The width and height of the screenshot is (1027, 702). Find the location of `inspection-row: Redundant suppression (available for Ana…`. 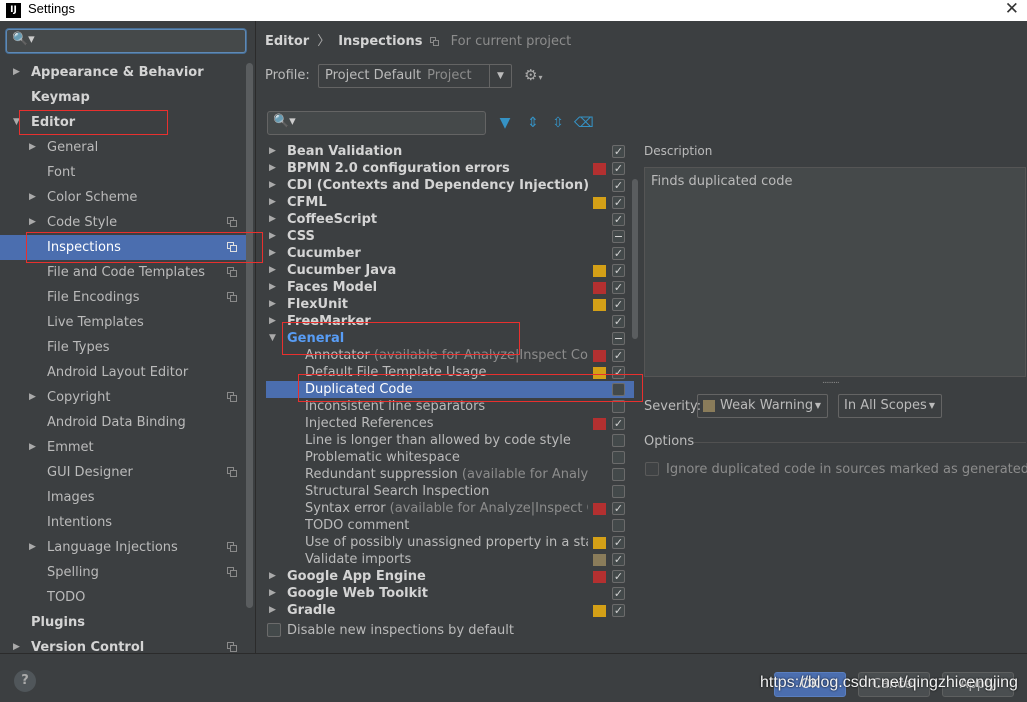

inspection-row: Redundant suppression (available for Ana… is located at coordinates (450, 474).